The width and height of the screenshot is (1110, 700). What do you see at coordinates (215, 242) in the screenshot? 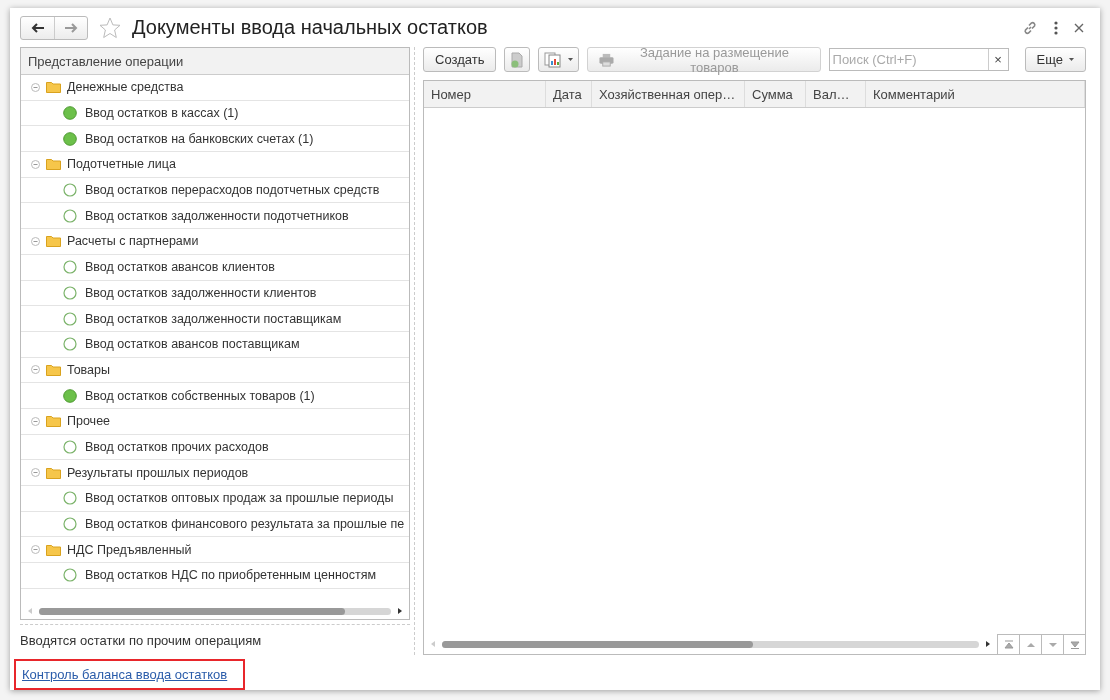
I see `tree-row: Расчеты с партнерами` at bounding box center [215, 242].